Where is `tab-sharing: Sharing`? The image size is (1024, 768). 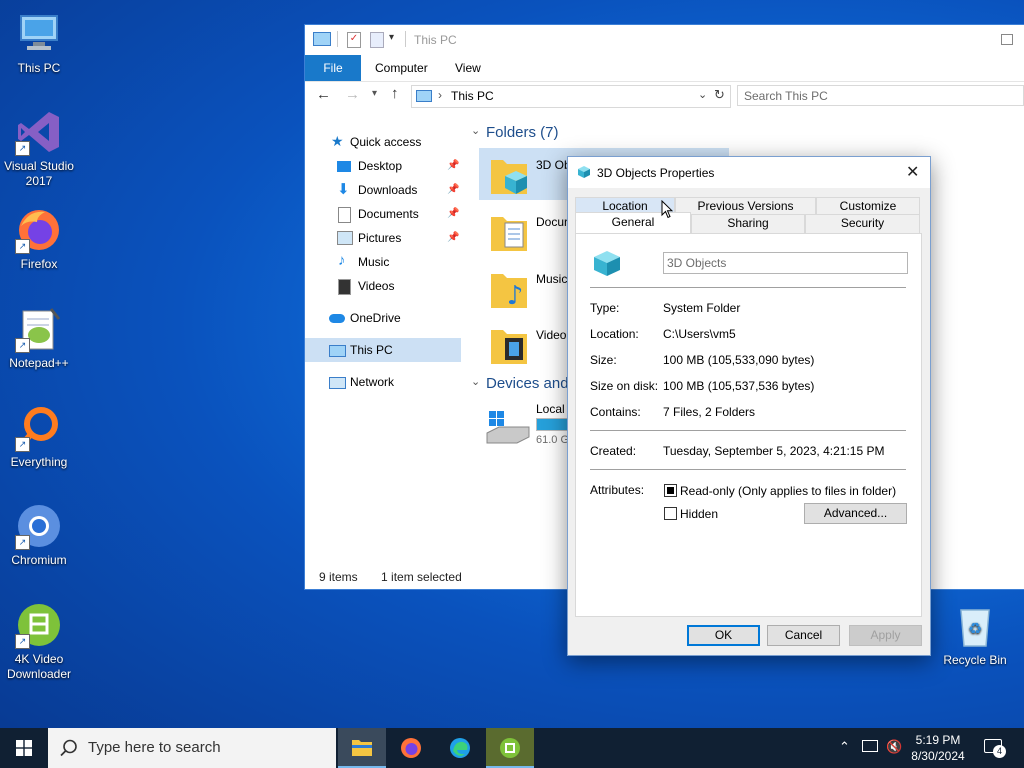
tab-sharing: Sharing is located at coordinates (748, 223).